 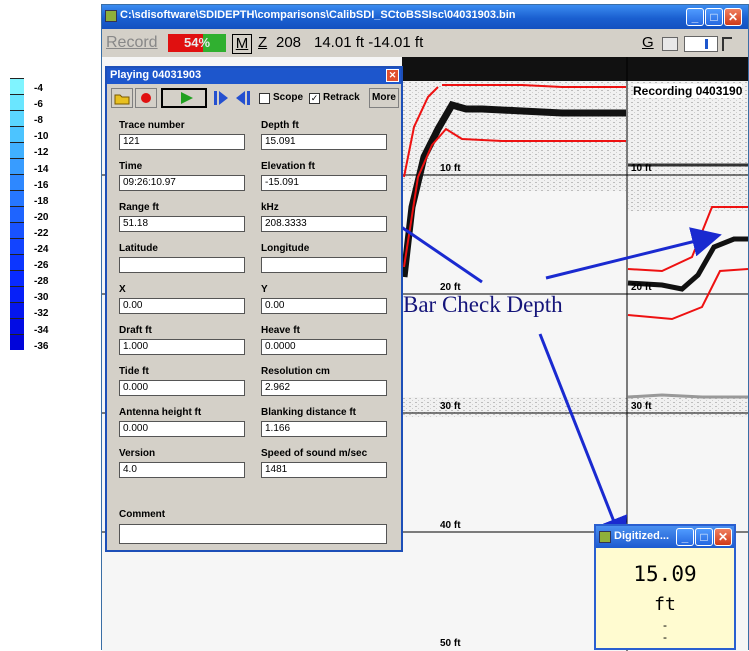 I want to click on playing-dialog-title-bar: Playing 04031903 ✕, so click(x=254, y=76).